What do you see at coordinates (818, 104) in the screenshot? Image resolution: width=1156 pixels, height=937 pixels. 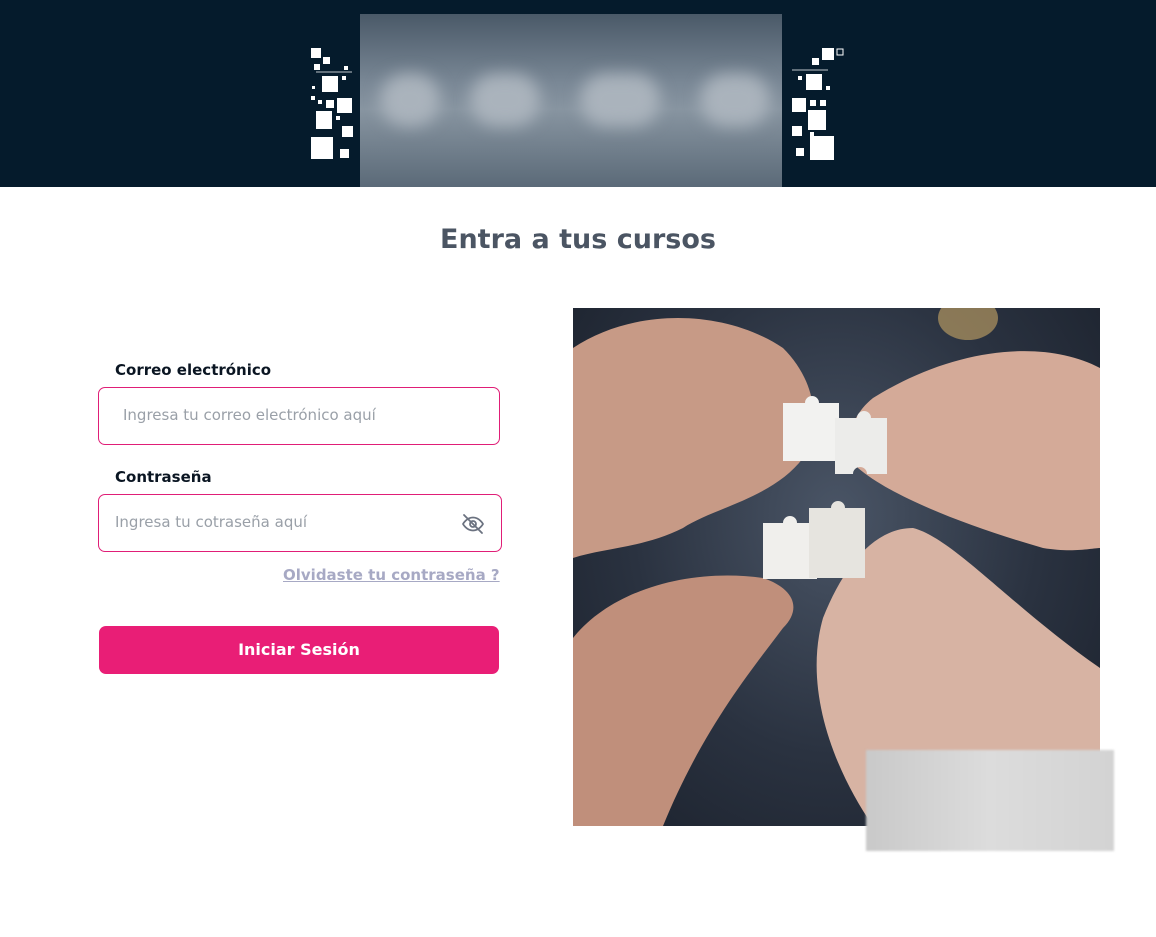 I see `decorative-squares-right` at bounding box center [818, 104].